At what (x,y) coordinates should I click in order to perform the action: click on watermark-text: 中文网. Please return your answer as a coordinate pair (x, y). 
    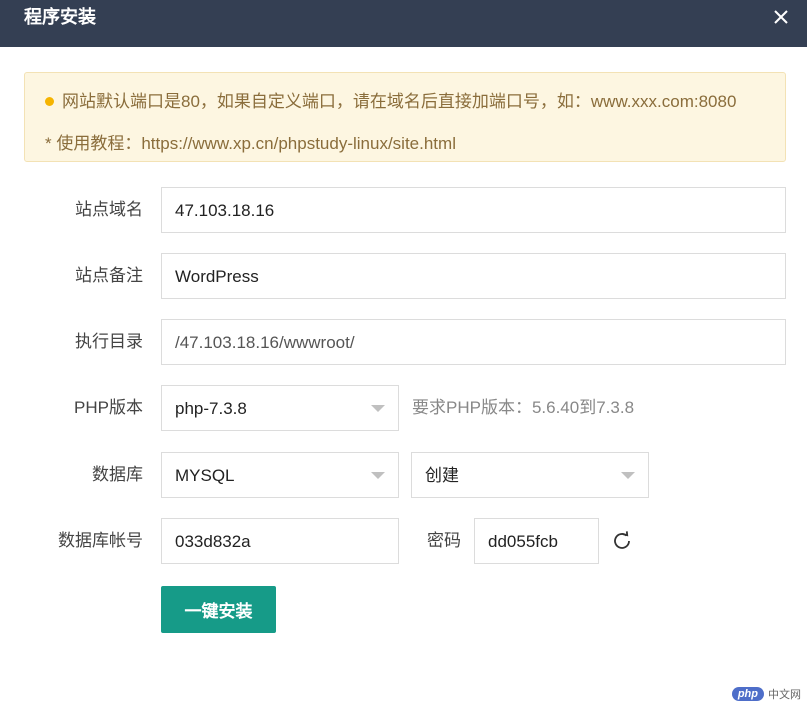
    Looking at the image, I should click on (784, 695).